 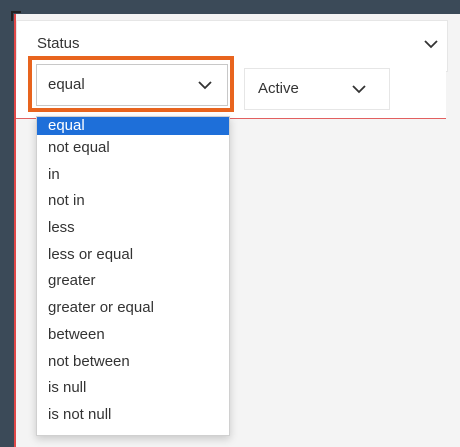 What do you see at coordinates (133, 335) in the screenshot?
I see `option-between: between` at bounding box center [133, 335].